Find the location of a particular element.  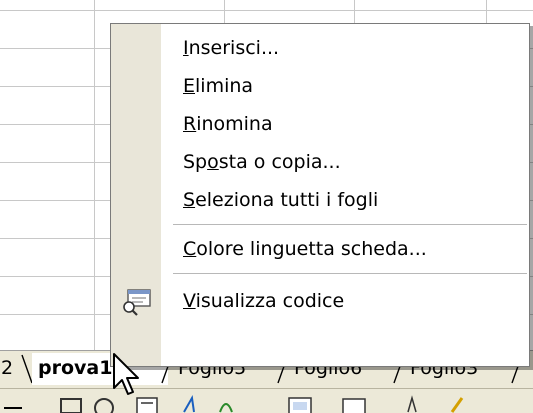

toolbar-arrow-icon is located at coordinates (14, 403).